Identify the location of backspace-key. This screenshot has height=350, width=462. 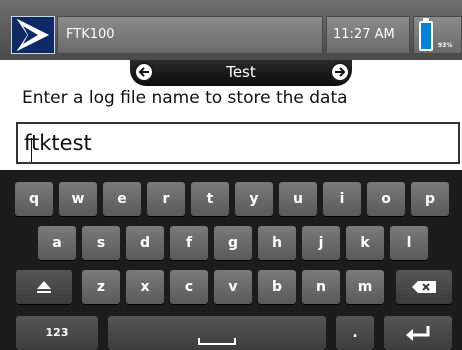
(424, 287).